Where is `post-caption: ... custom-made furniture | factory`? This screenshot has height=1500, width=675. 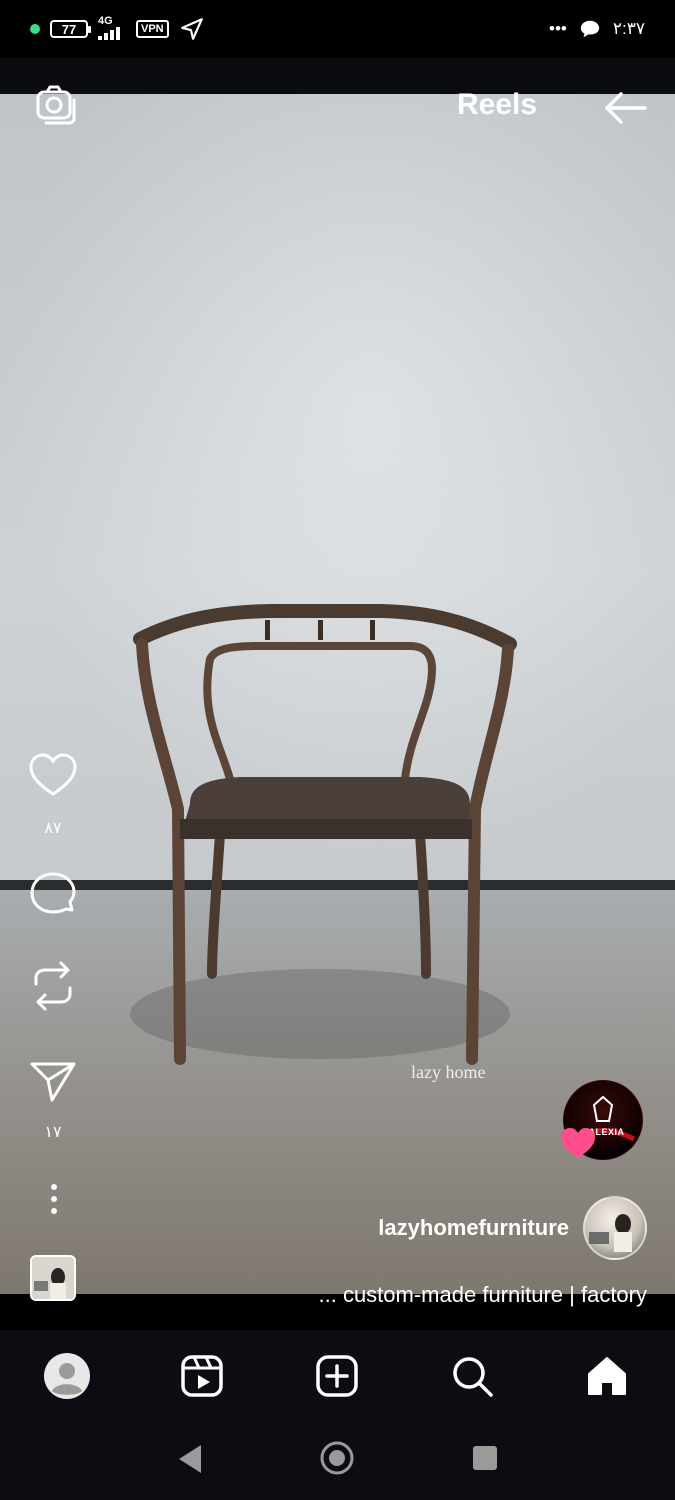
post-caption: ... custom-made furniture | factory is located at coordinates (483, 1295).